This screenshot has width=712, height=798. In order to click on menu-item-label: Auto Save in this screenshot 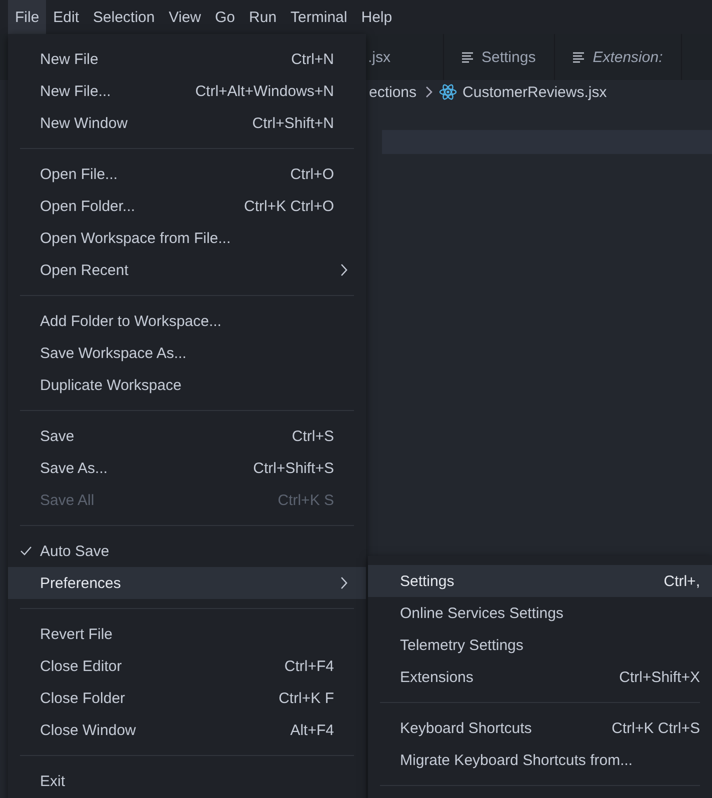, I will do `click(75, 551)`.